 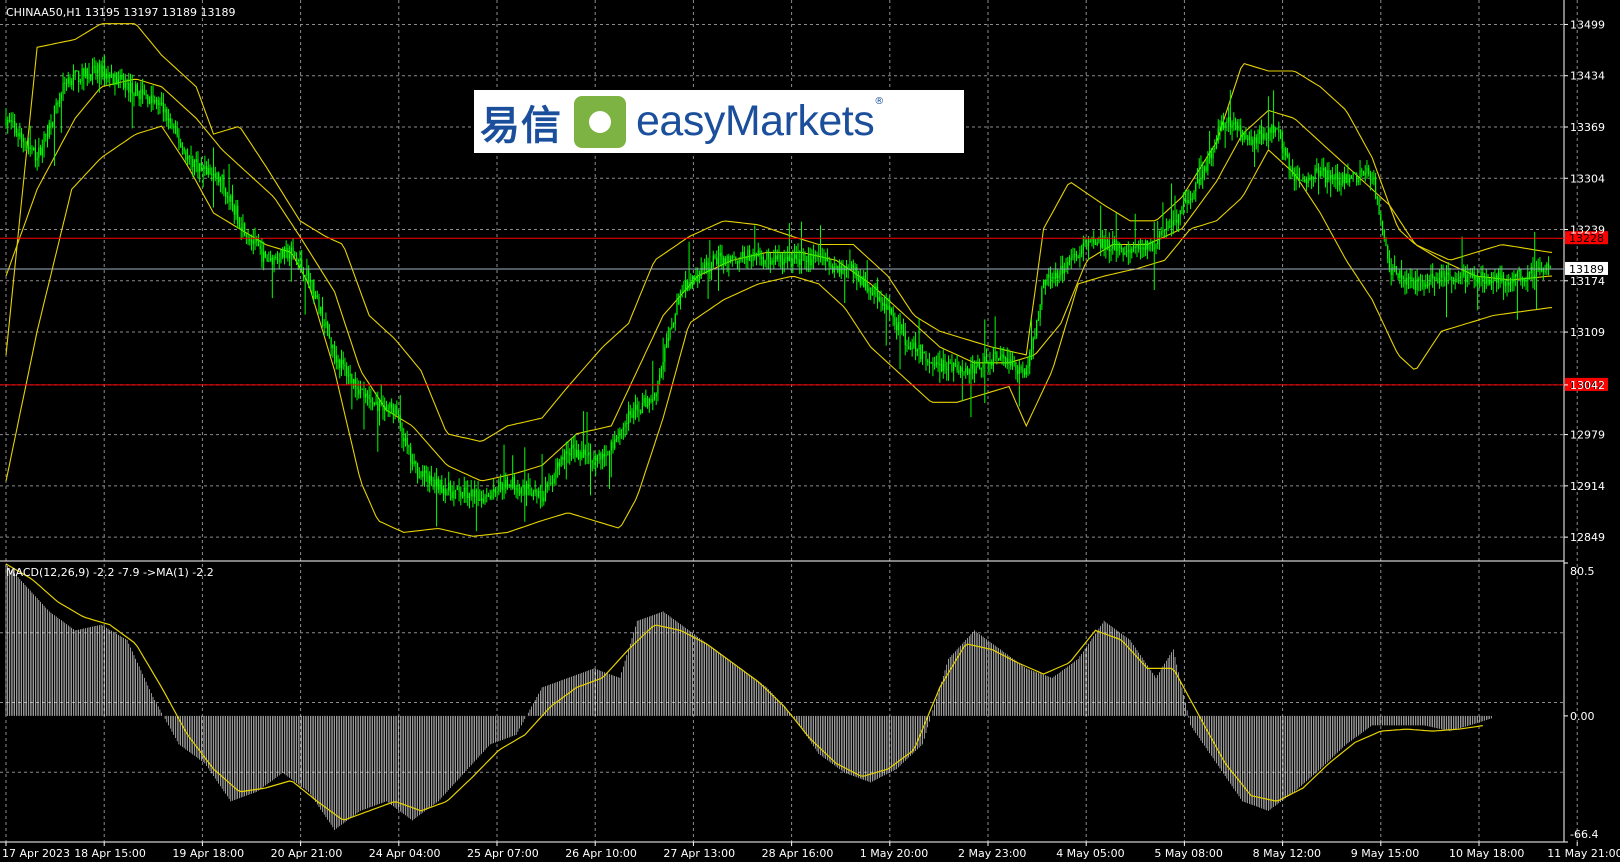 What do you see at coordinates (699, 853) in the screenshot?
I see `time-axis-label: 27 Apr 13:00` at bounding box center [699, 853].